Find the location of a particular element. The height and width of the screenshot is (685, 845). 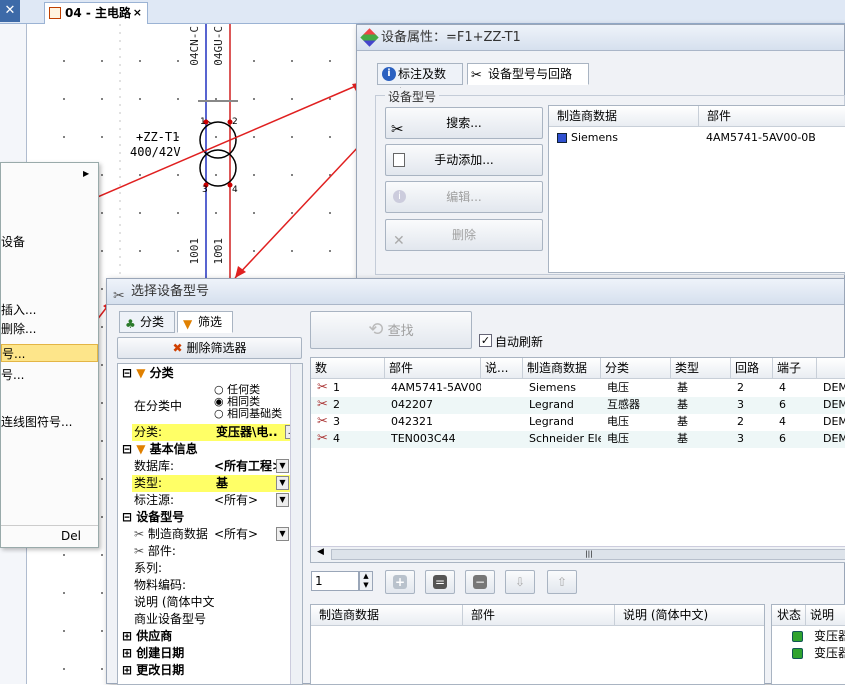

move-up-button: ⇧ is located at coordinates (562, 582).